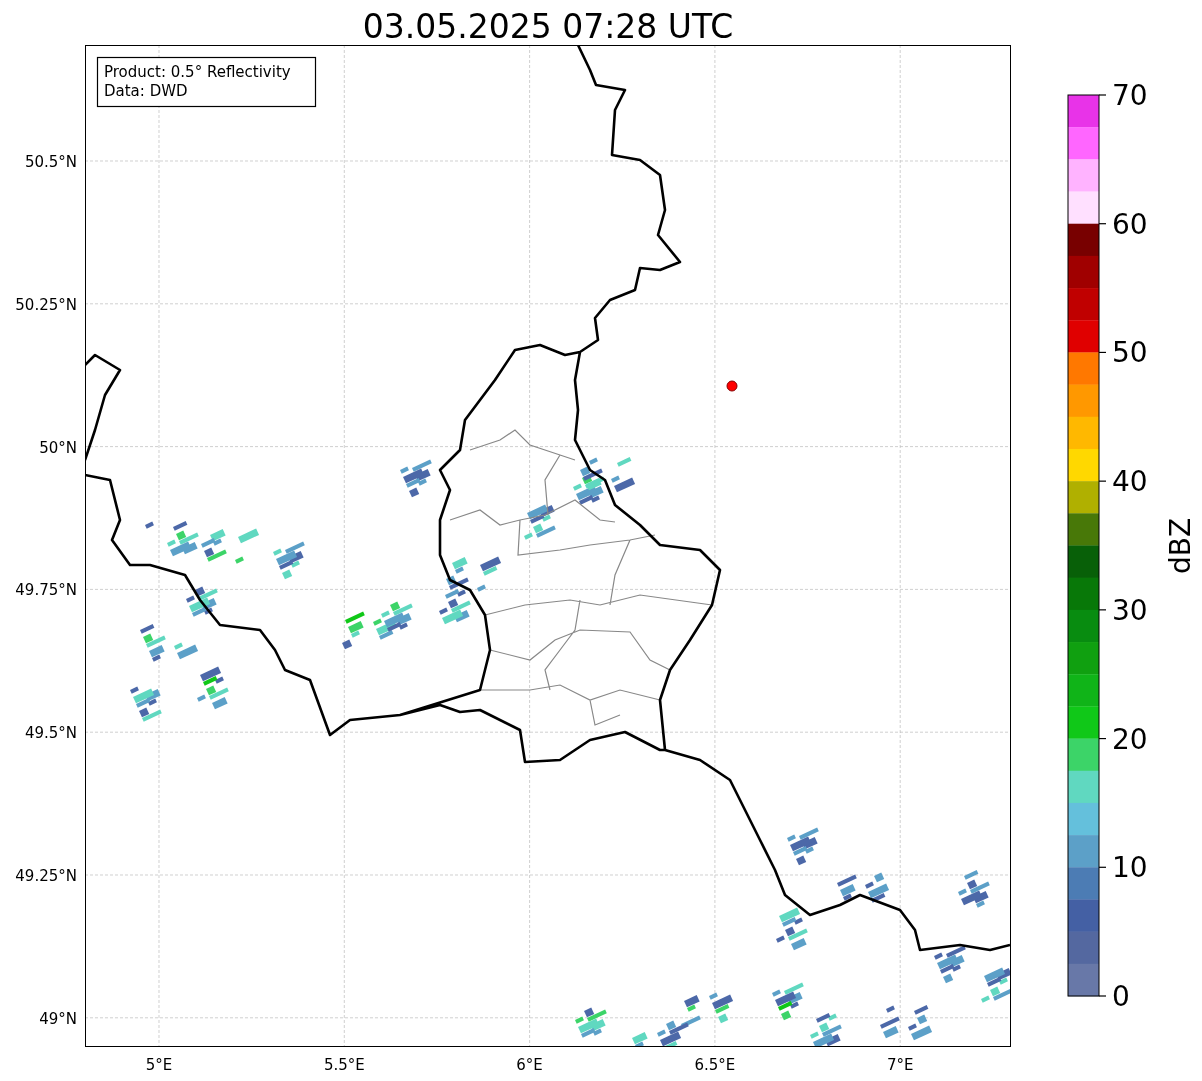 This screenshot has width=1202, height=1081. What do you see at coordinates (1130, 224) in the screenshot?
I see `colorbar-tick-label: 60` at bounding box center [1130, 224].